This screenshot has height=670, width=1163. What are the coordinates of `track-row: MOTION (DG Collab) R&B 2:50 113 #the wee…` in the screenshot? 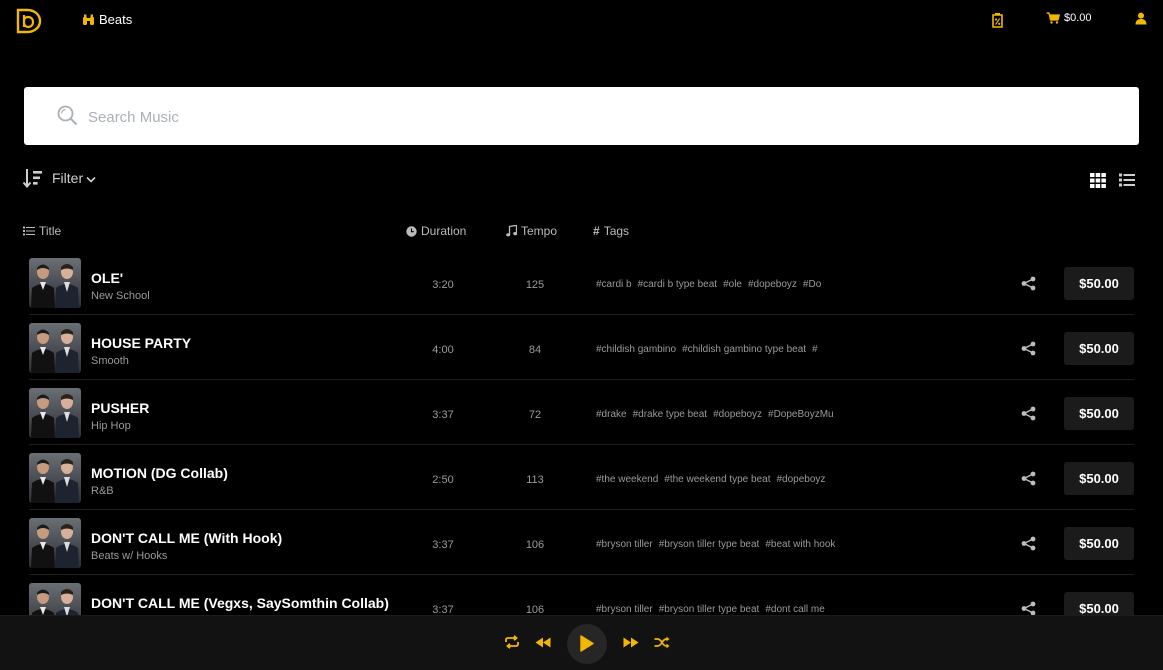 It's located at (581, 477).